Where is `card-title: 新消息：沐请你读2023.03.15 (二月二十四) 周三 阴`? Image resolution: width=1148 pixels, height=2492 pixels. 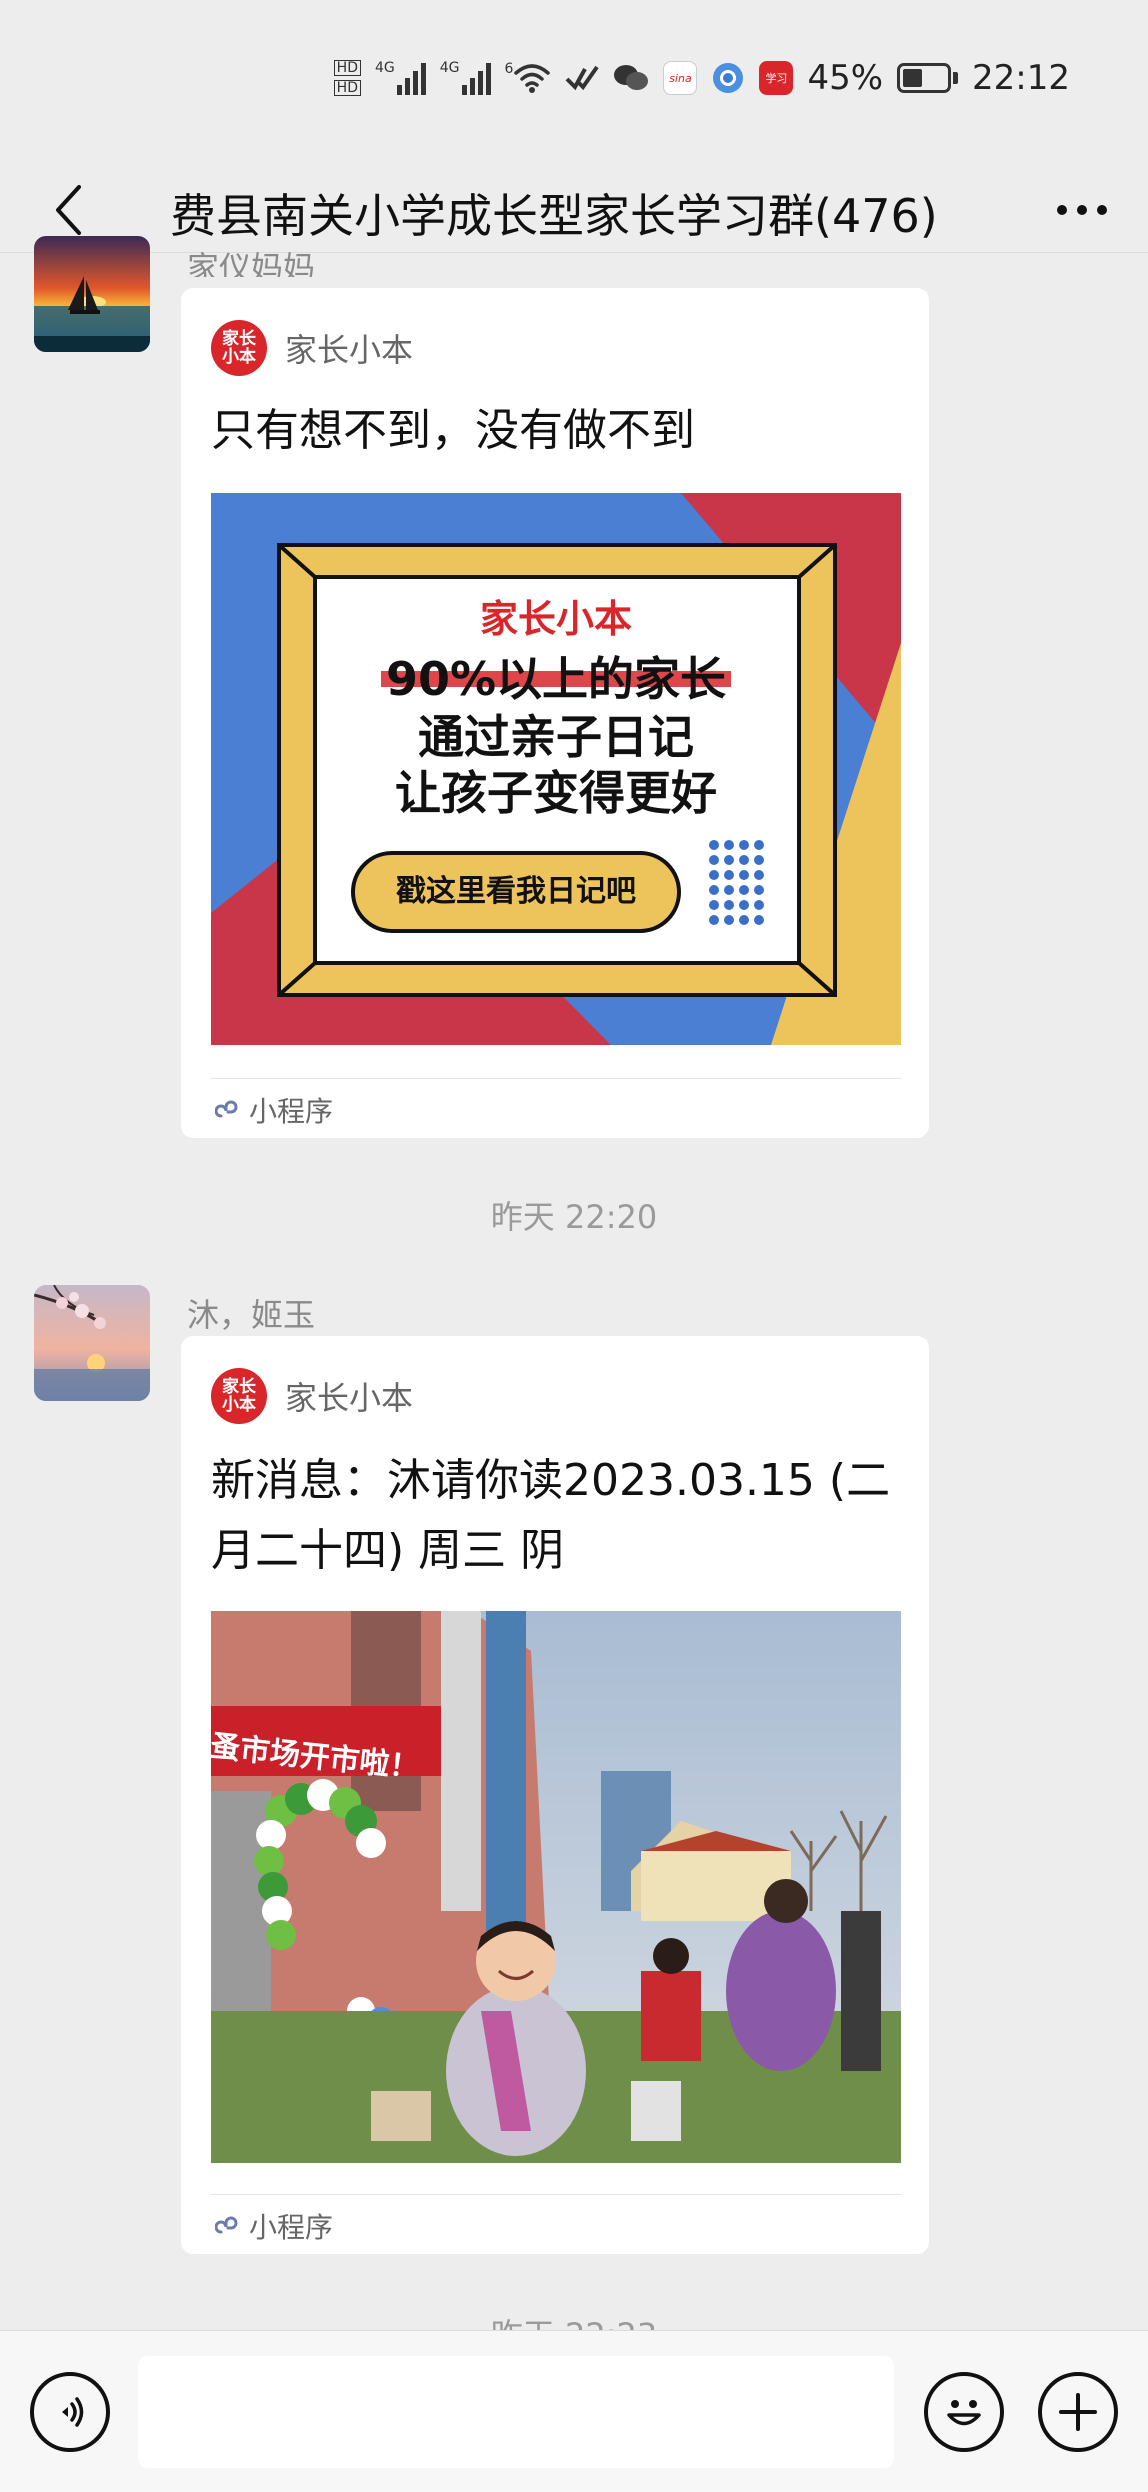
card-title: 新消息：沐请你读2023.03.15 (二月二十四) 周三 阴 is located at coordinates (551, 1515).